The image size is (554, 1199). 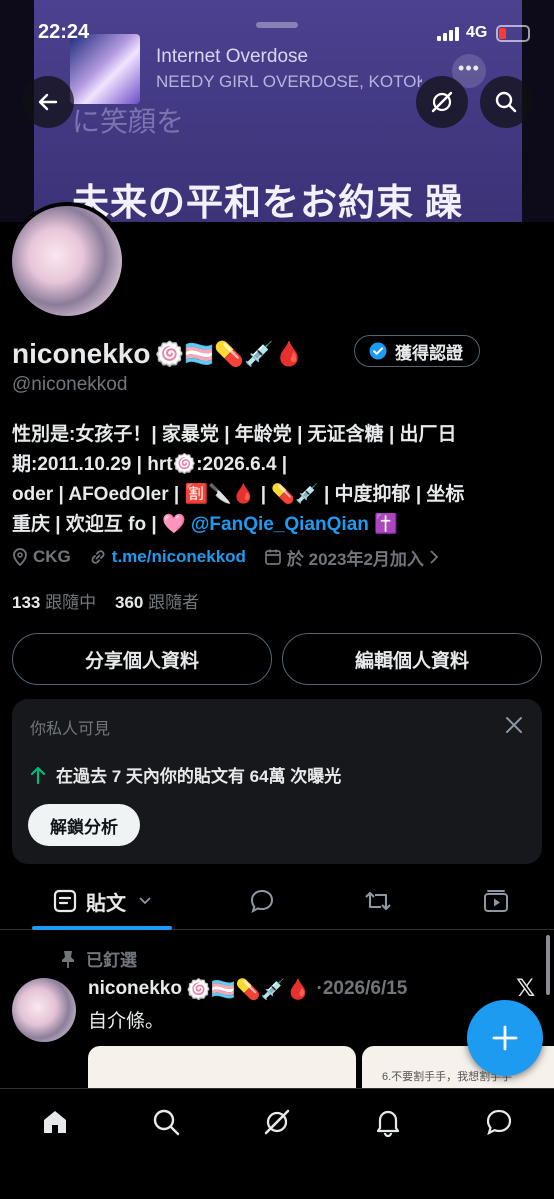 I want to click on impressions-stat: 在過去 7 天內你的貼文有 64萬 次曝光, so click(x=185, y=774).